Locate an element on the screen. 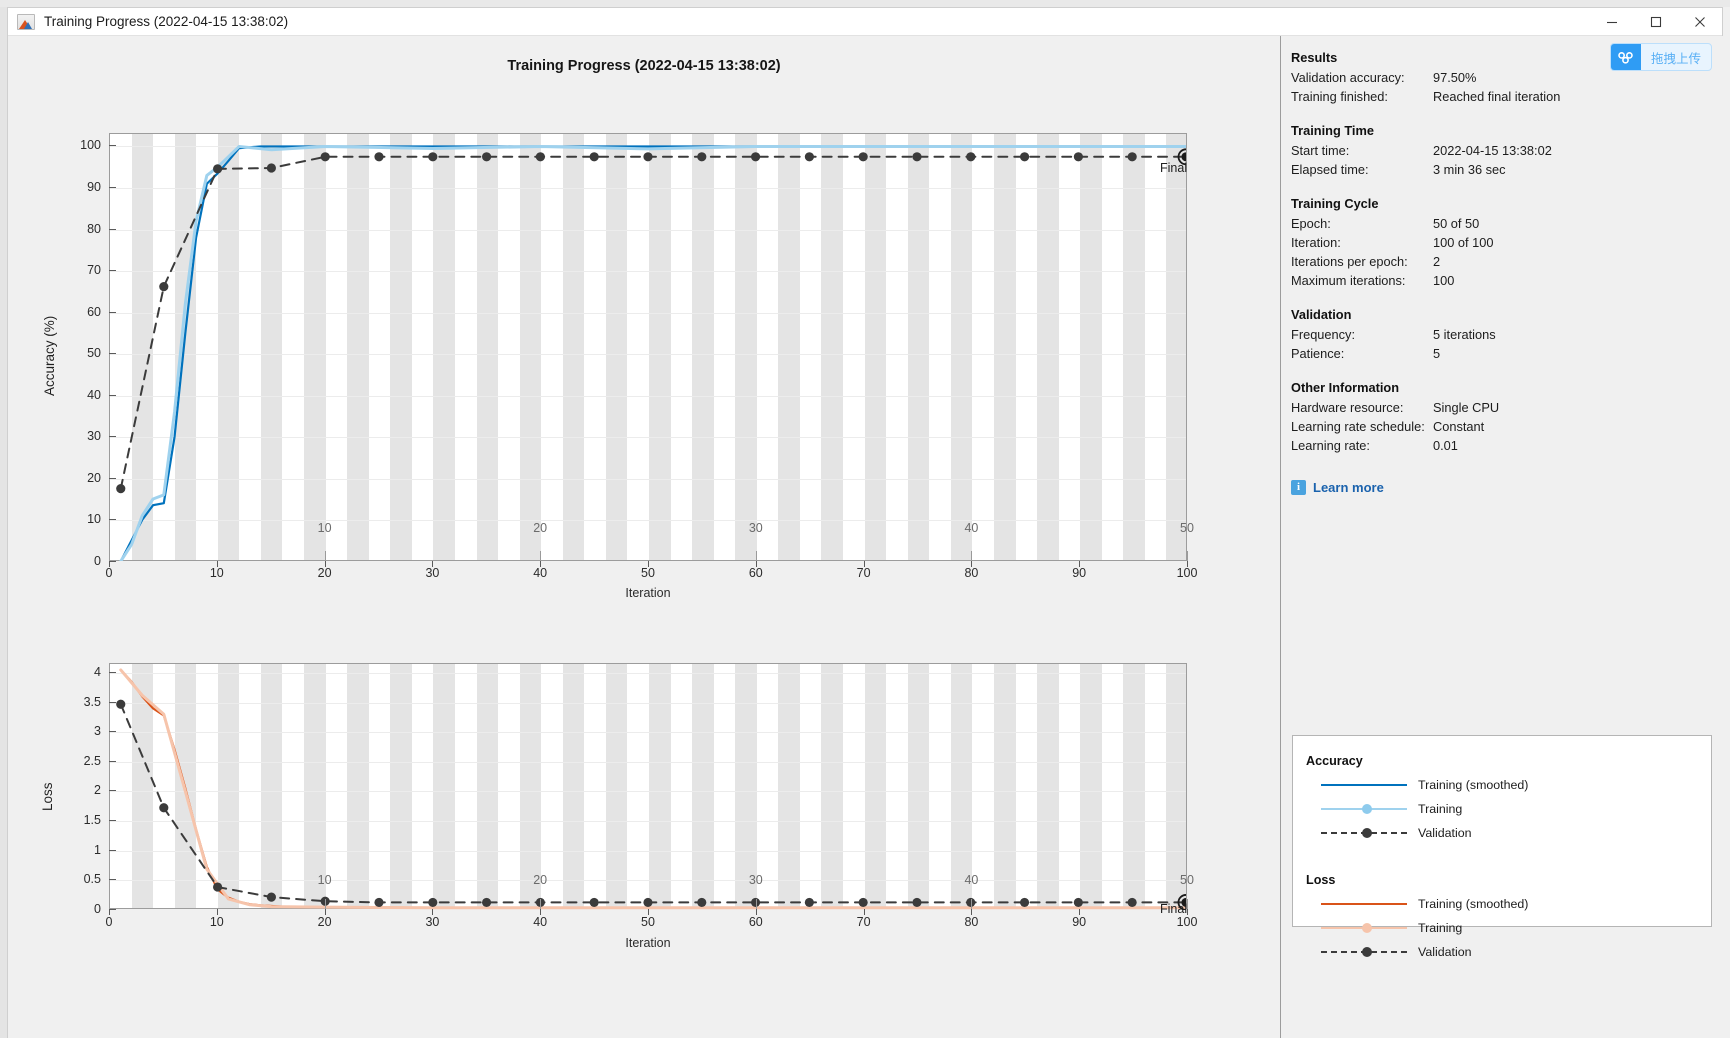  x-tick-label: 100 is located at coordinates (1187, 922).